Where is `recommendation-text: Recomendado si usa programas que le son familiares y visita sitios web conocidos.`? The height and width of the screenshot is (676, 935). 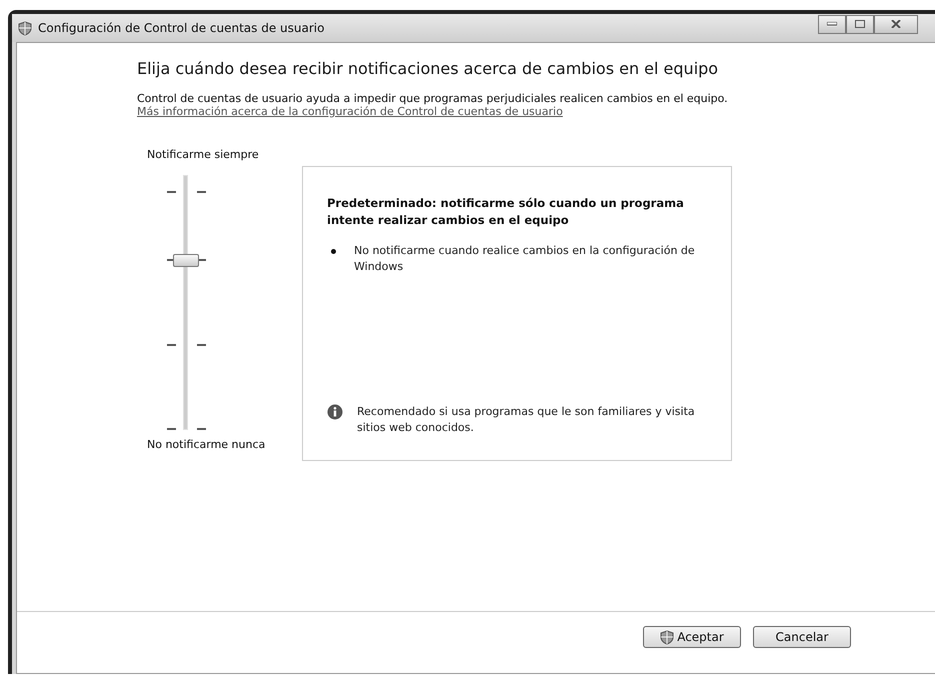
recommendation-text: Recomendado si usa programas que le son familiares y visita sitios web conocidos. is located at coordinates (526, 420).